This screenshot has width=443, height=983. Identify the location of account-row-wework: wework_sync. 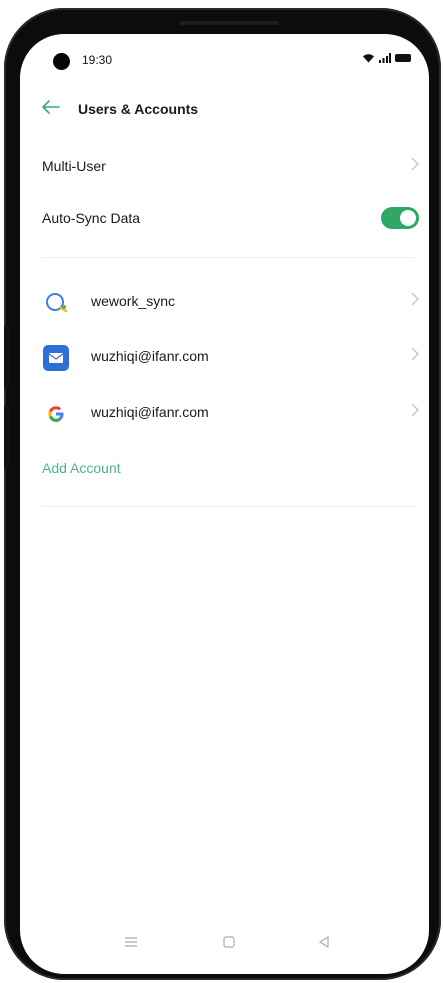
(224, 302).